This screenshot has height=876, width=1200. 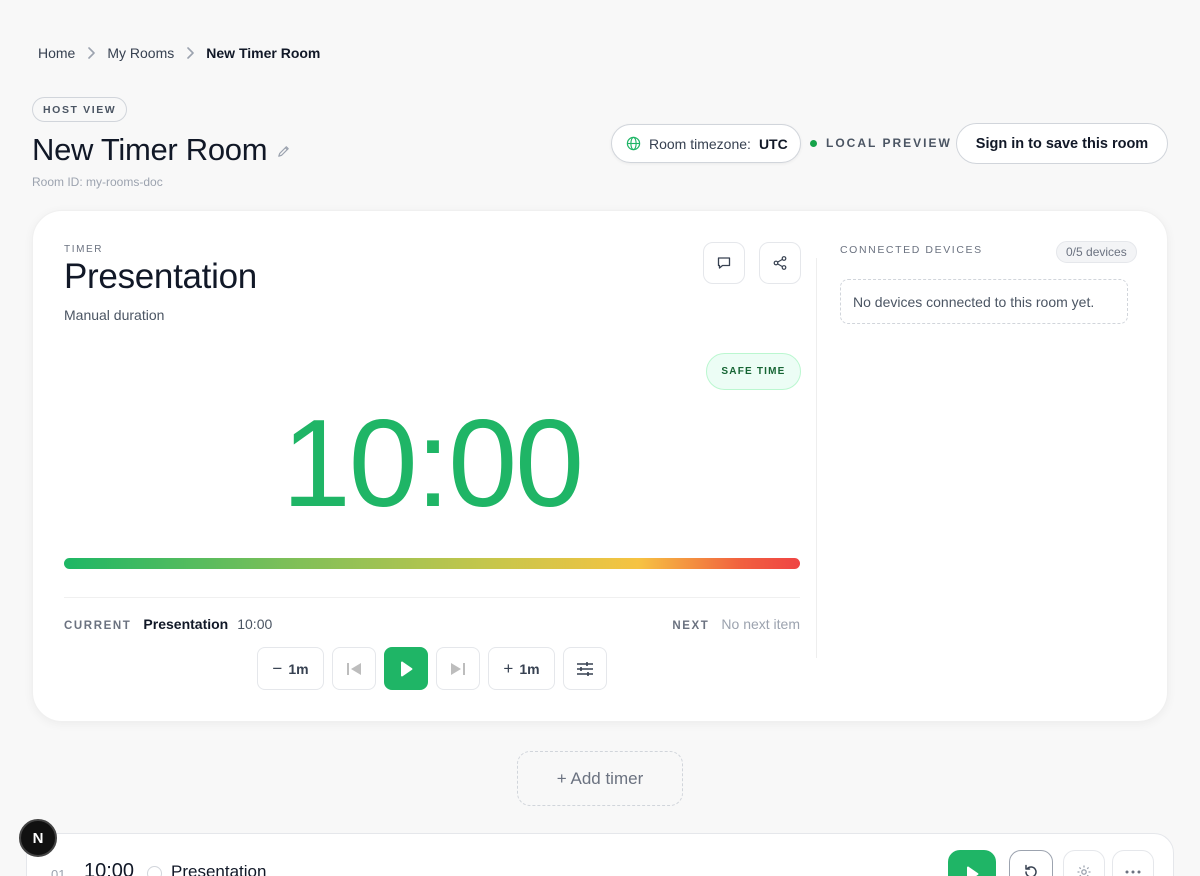 What do you see at coordinates (277, 668) in the screenshot?
I see `minus-icon: −` at bounding box center [277, 668].